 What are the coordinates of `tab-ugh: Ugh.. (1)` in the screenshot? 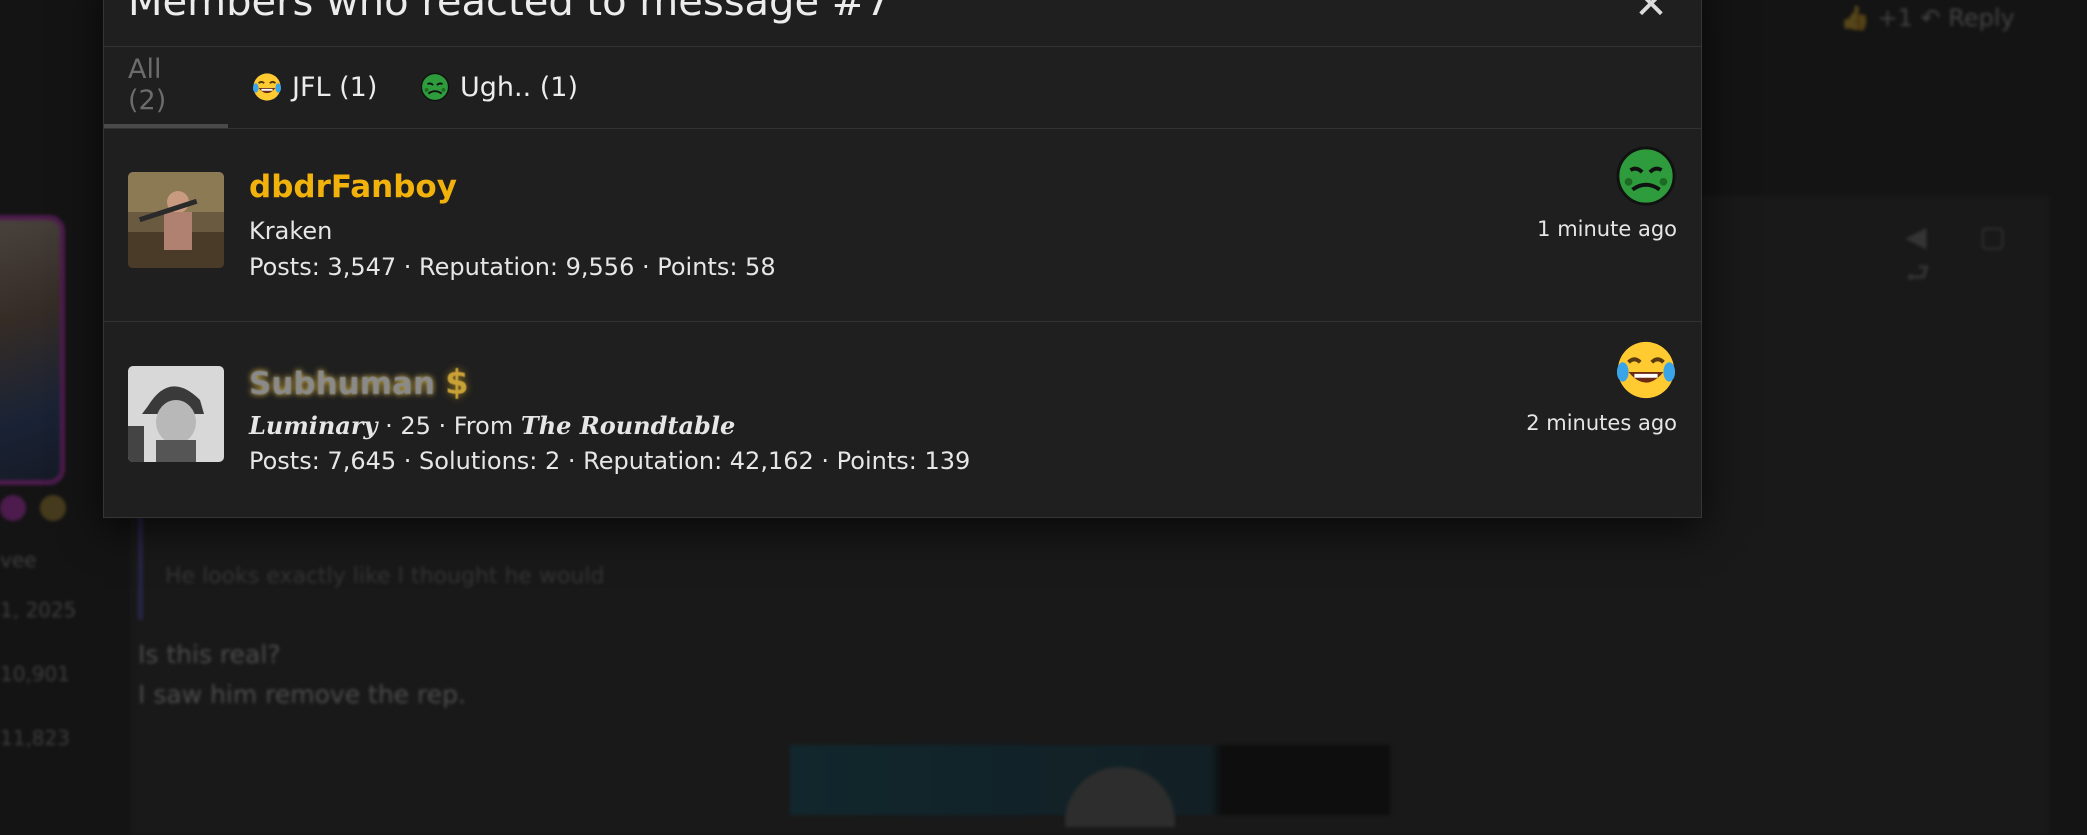 It's located at (499, 87).